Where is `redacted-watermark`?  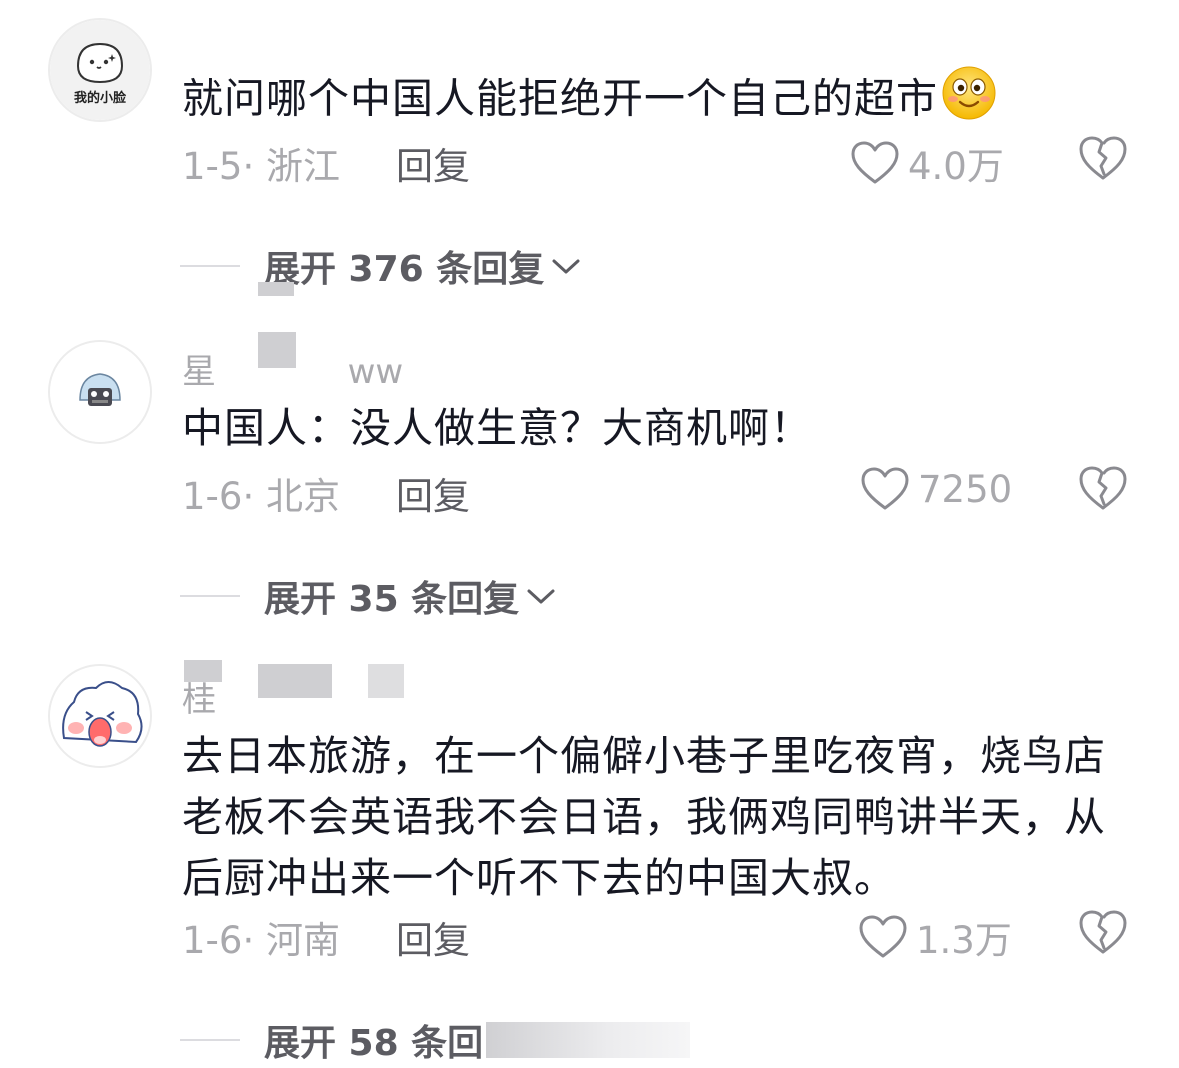
redacted-watermark is located at coordinates (588, 1040).